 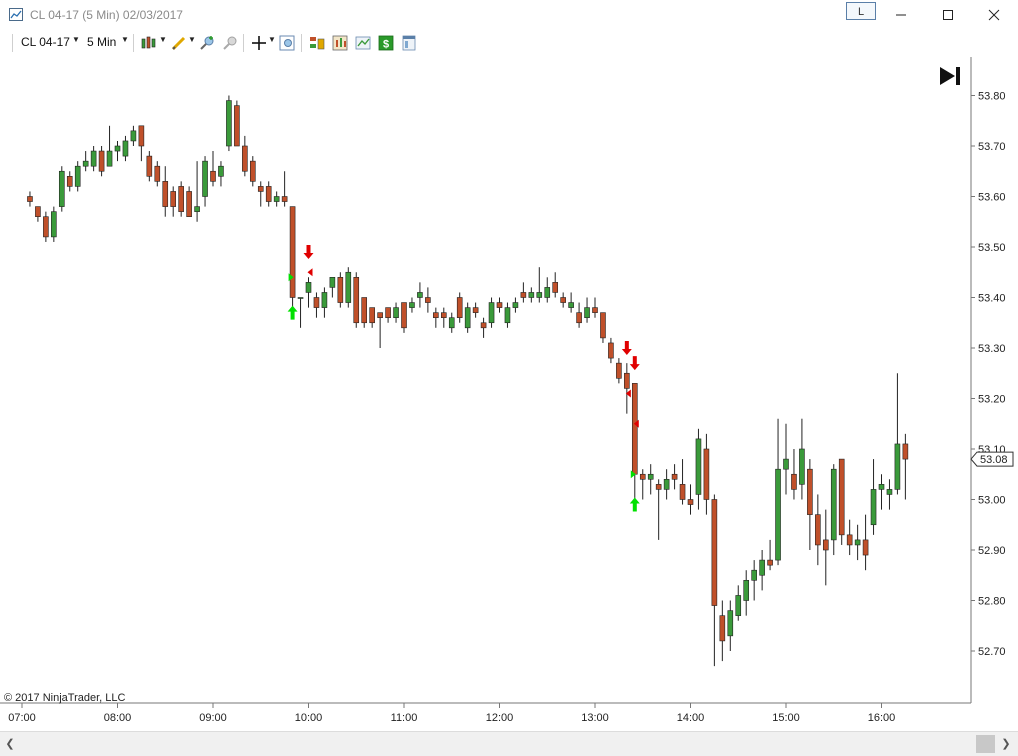 I want to click on zoom-out-icon, so click(x=230, y=43).